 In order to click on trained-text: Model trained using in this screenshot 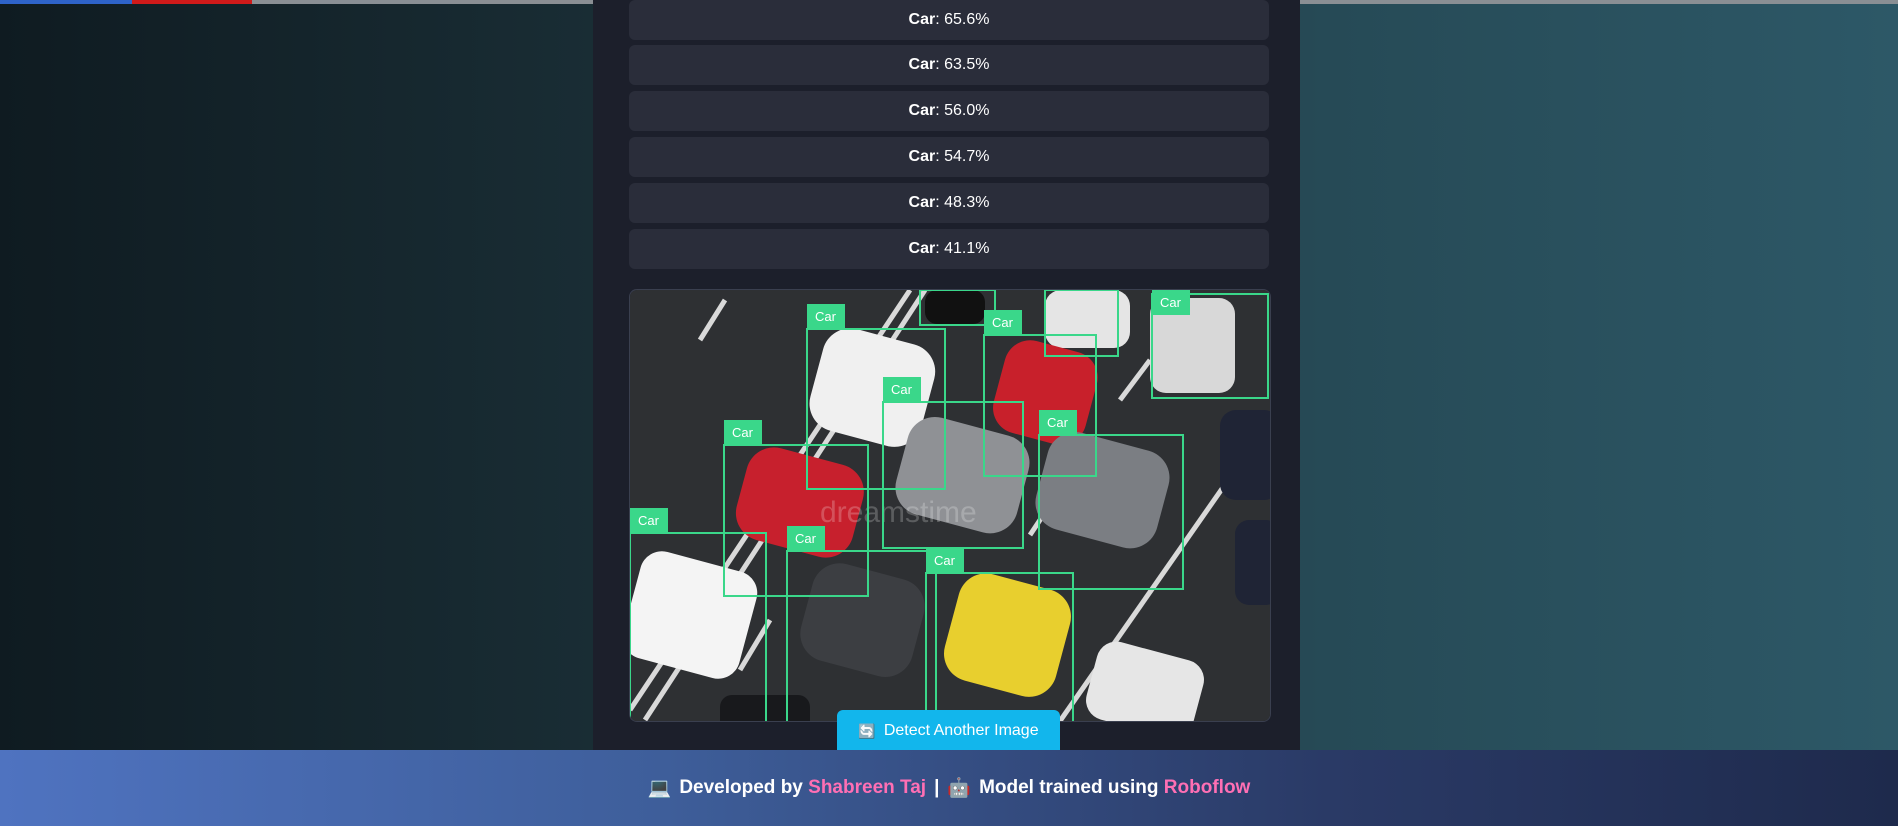, I will do `click(1069, 787)`.